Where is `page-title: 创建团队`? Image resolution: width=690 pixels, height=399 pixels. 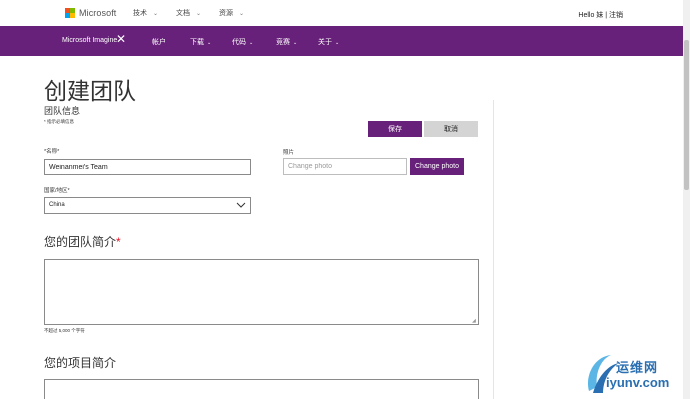 page-title: 创建团队 is located at coordinates (90, 91).